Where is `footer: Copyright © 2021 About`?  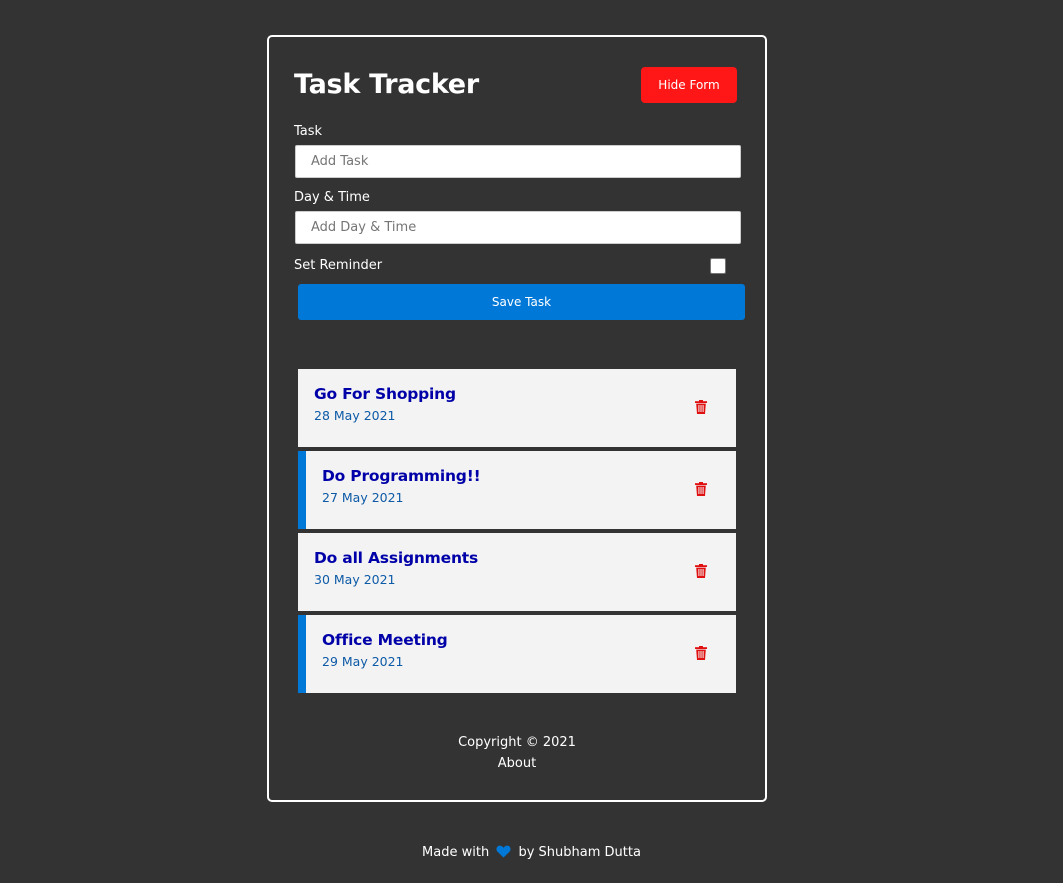
footer: Copyright © 2021 About is located at coordinates (517, 753).